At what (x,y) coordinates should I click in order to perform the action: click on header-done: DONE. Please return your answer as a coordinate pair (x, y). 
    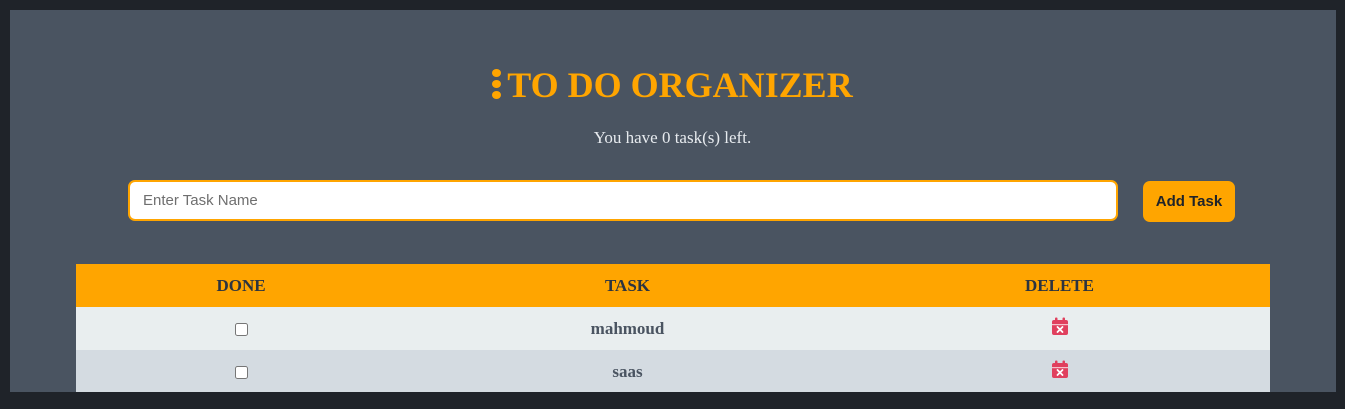
    Looking at the image, I should click on (241, 285).